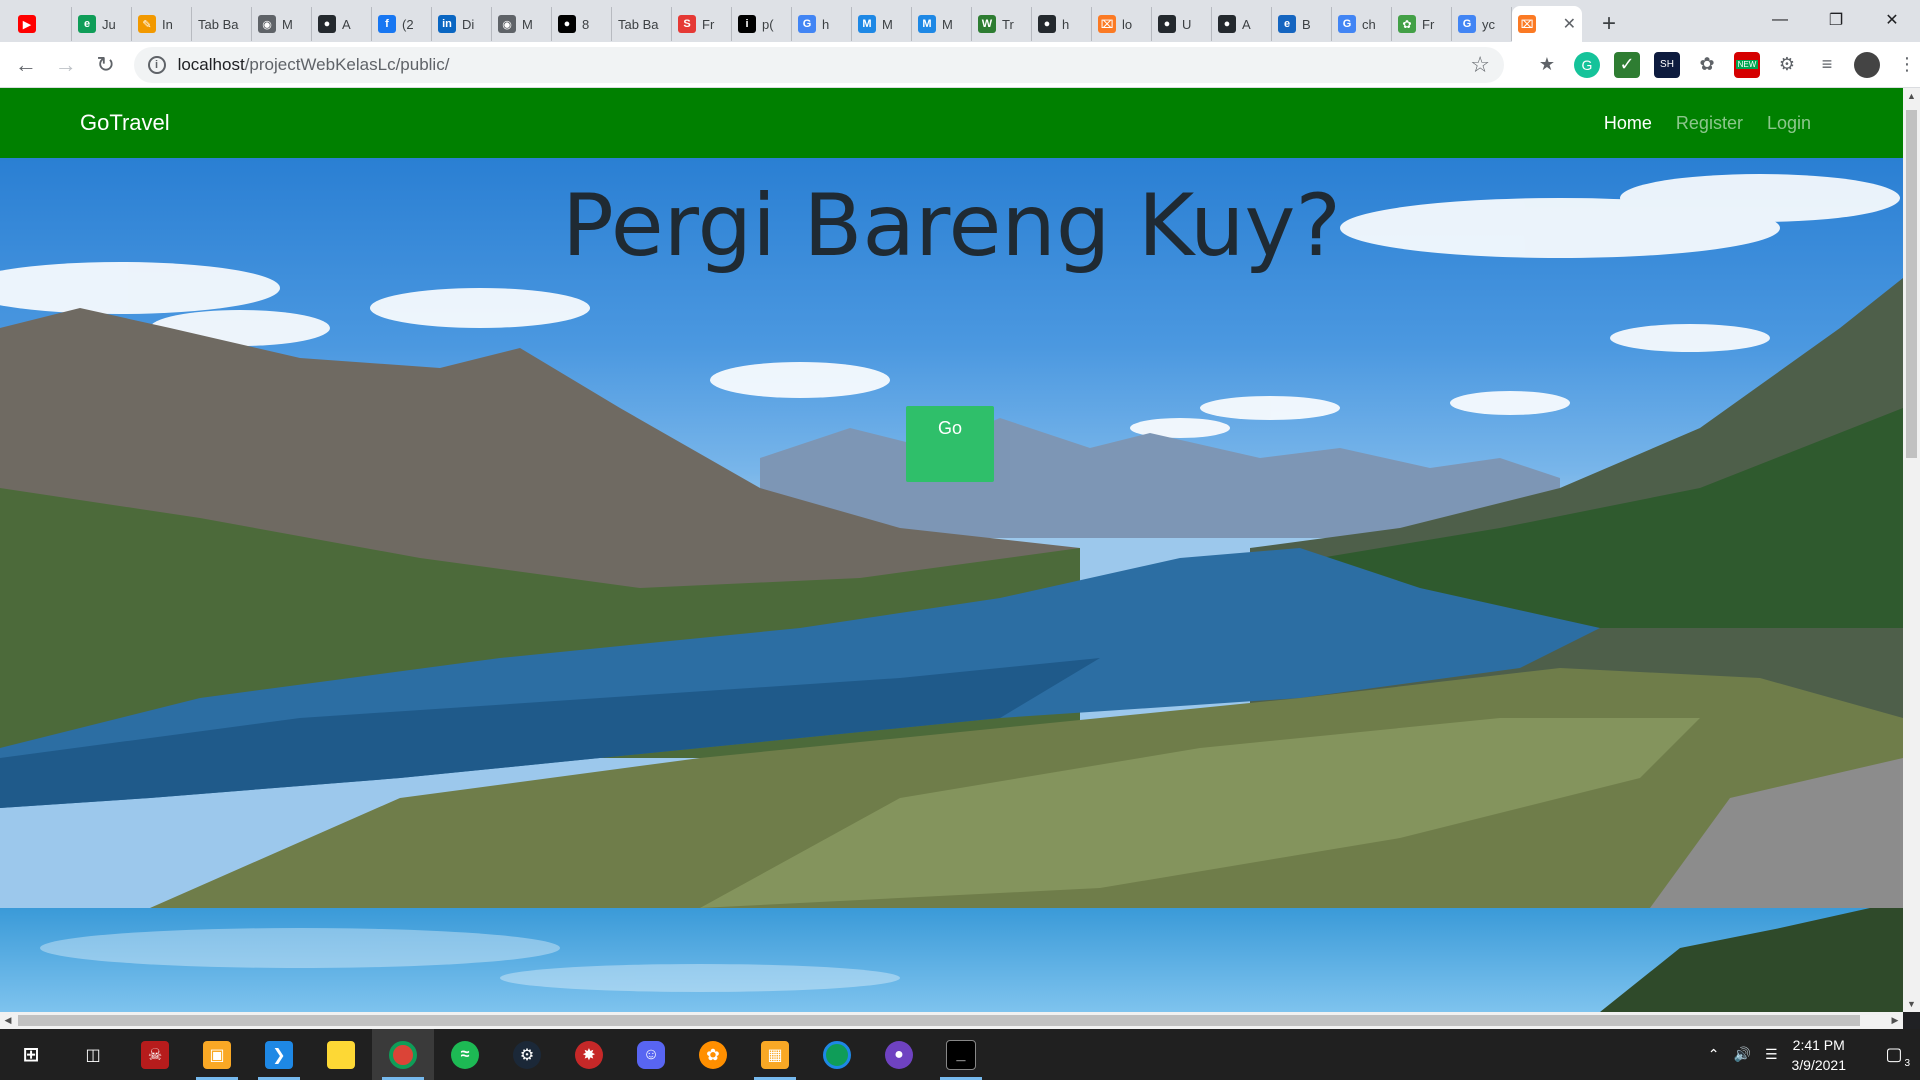  I want to click on browser-tab: Gyc, so click(1482, 24).